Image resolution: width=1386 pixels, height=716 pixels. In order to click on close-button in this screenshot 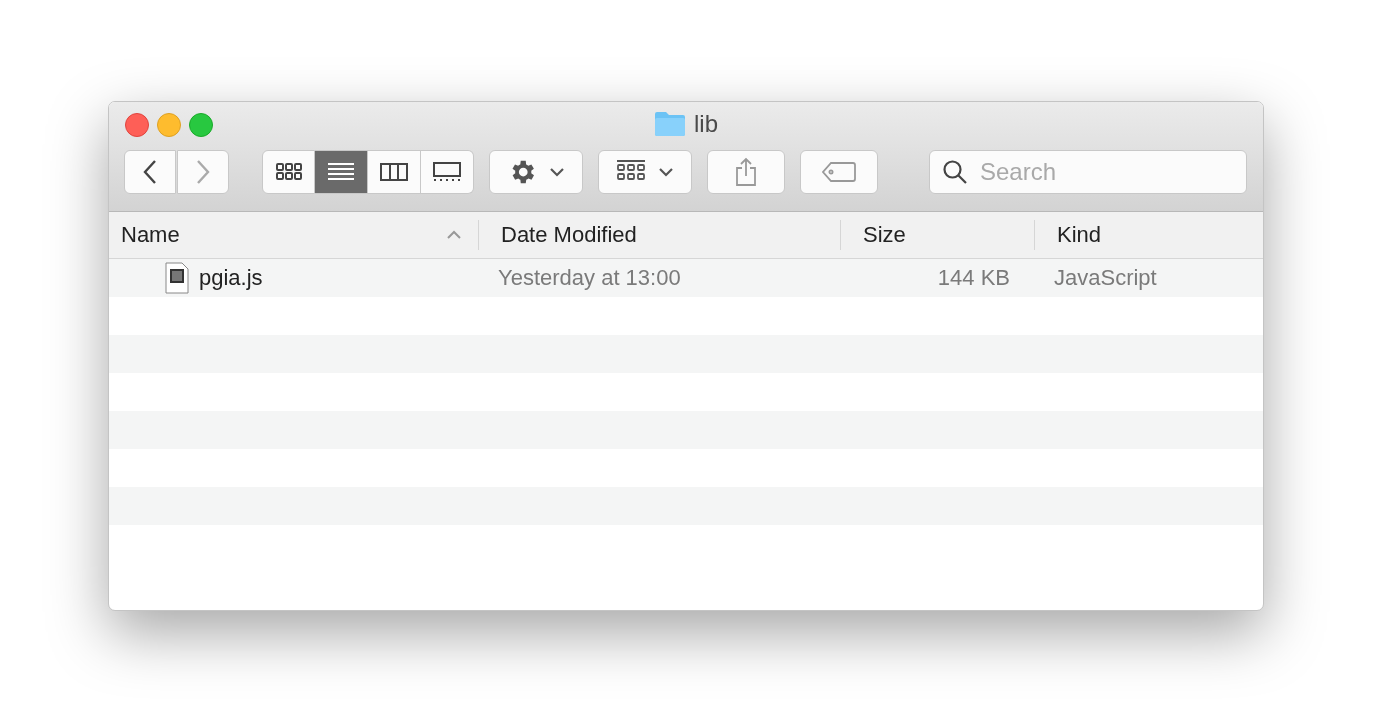, I will do `click(137, 125)`.